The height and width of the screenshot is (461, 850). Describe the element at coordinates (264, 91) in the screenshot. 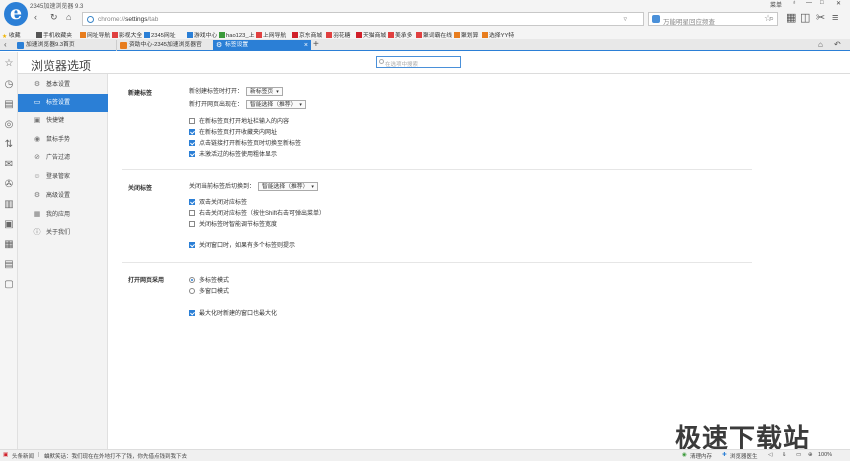

I see `new-tab-open-select: 新标签页 ▾` at that location.